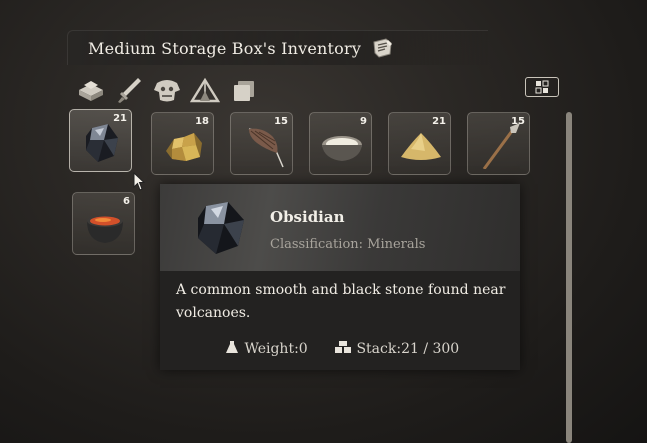  What do you see at coordinates (379, 349) in the screenshot?
I see `stack-label: Stack:` at bounding box center [379, 349].